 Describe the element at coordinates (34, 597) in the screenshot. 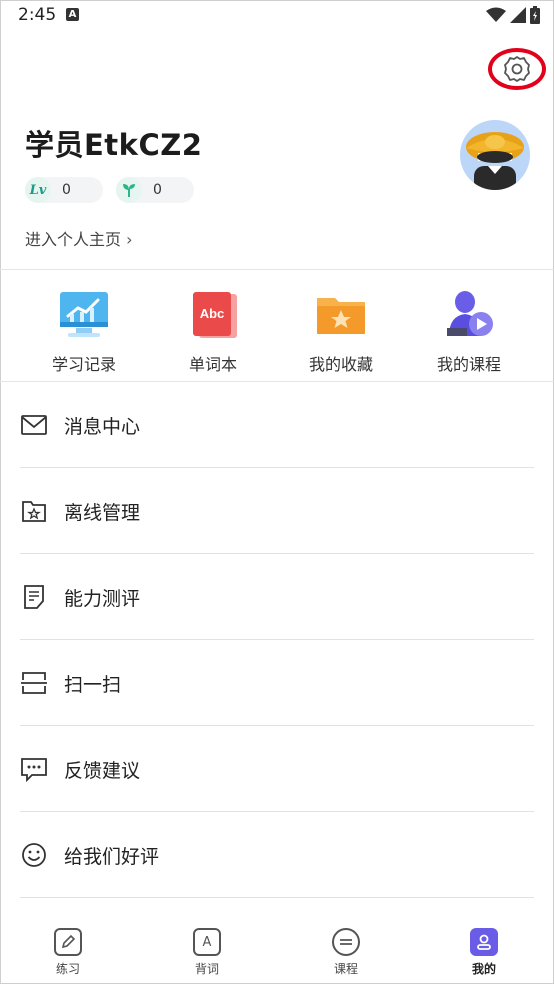

I see `document-icon` at that location.